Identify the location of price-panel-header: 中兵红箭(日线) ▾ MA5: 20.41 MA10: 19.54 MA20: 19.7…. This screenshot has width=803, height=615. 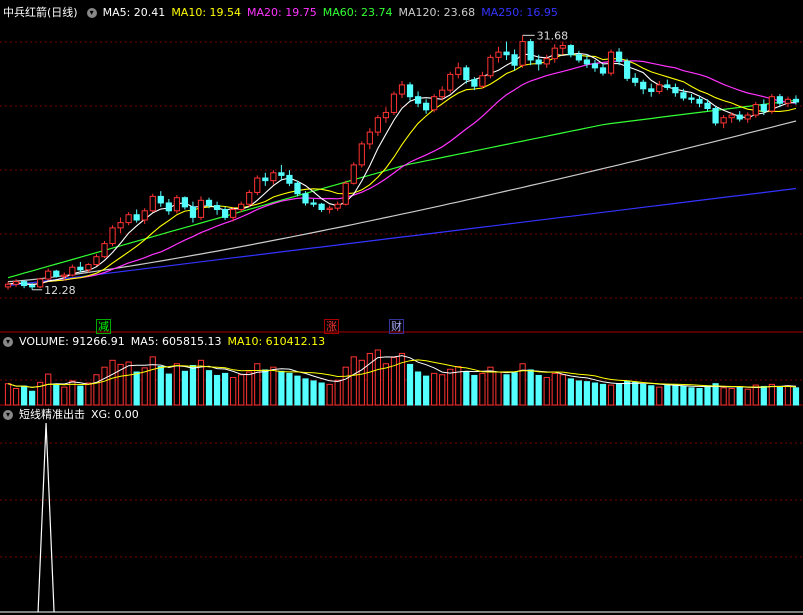
(285, 13).